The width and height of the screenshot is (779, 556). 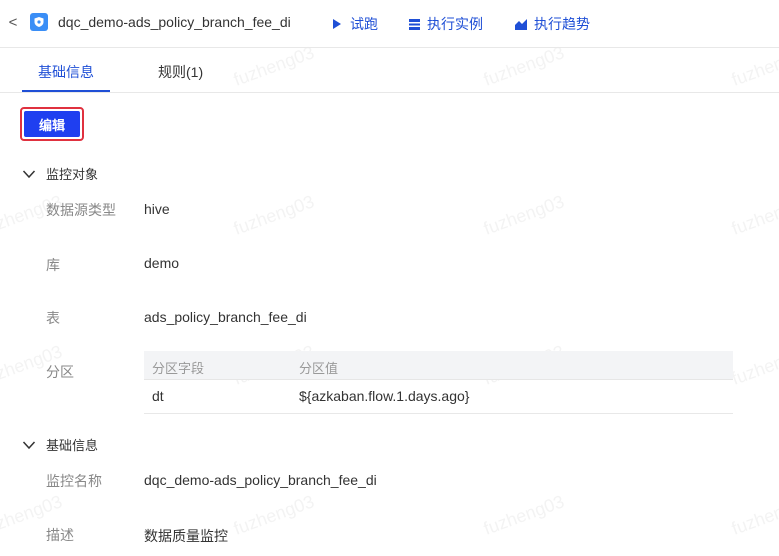 I want to click on field-value-monitor-name: dqc_demo-ads_policy_branch_fee_di, so click(x=260, y=480).